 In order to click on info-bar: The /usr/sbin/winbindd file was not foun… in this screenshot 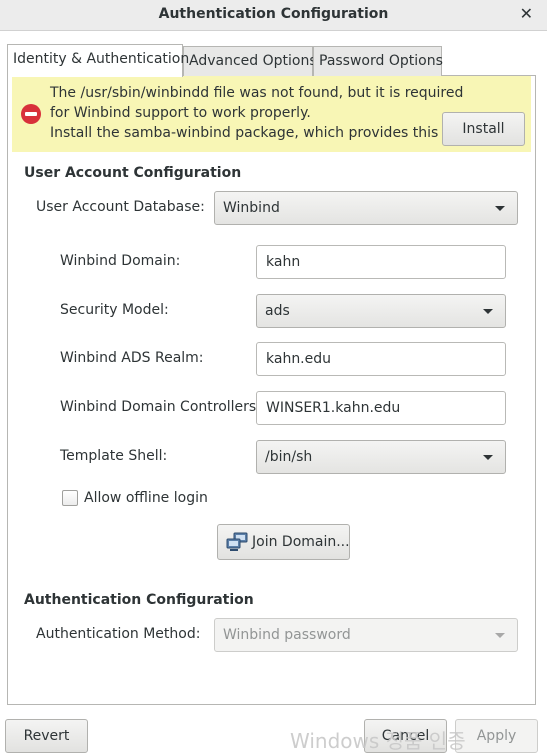, I will do `click(271, 114)`.